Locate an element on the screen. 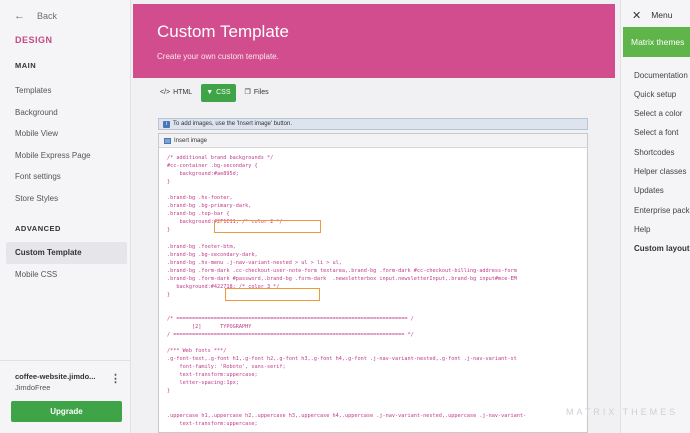 The width and height of the screenshot is (690, 433). code-line: .brand-bg .footer-btm, is located at coordinates (201, 246).